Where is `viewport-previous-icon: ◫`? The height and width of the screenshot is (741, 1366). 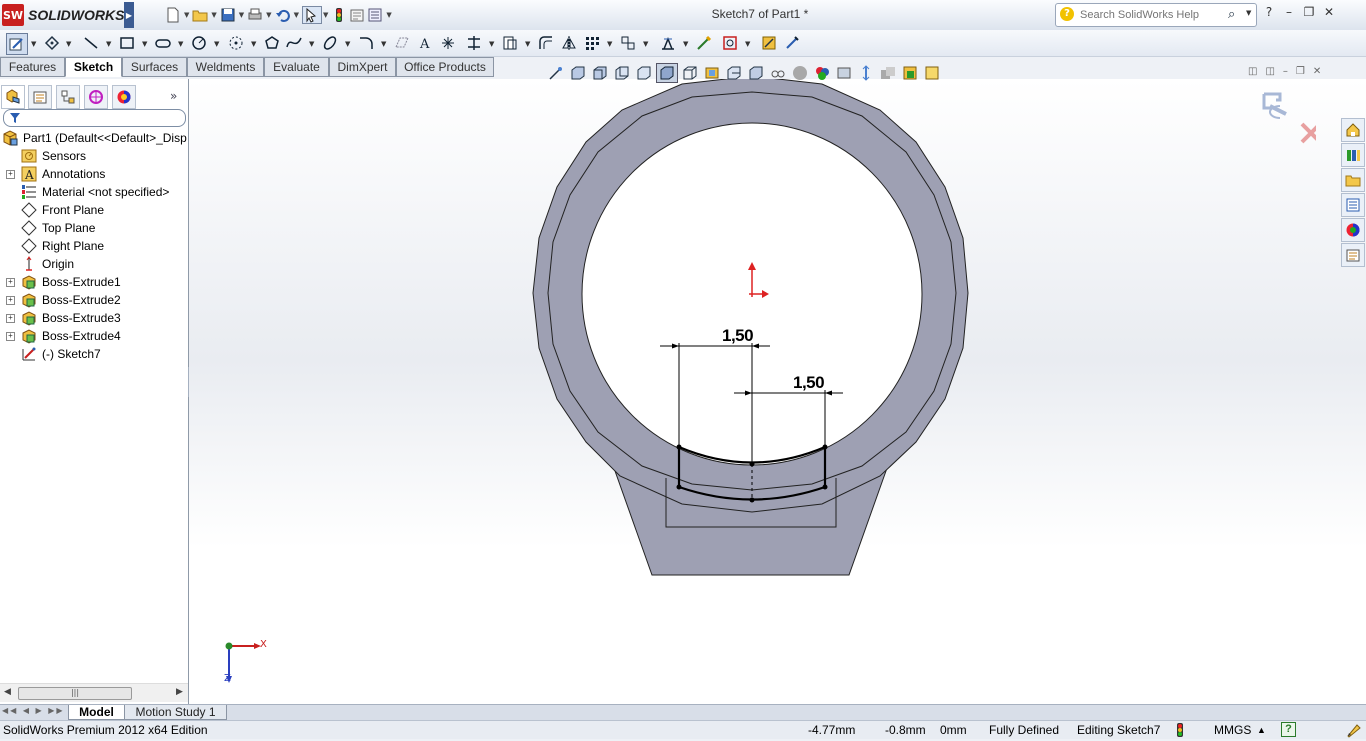 viewport-previous-icon: ◫ is located at coordinates (1252, 71).